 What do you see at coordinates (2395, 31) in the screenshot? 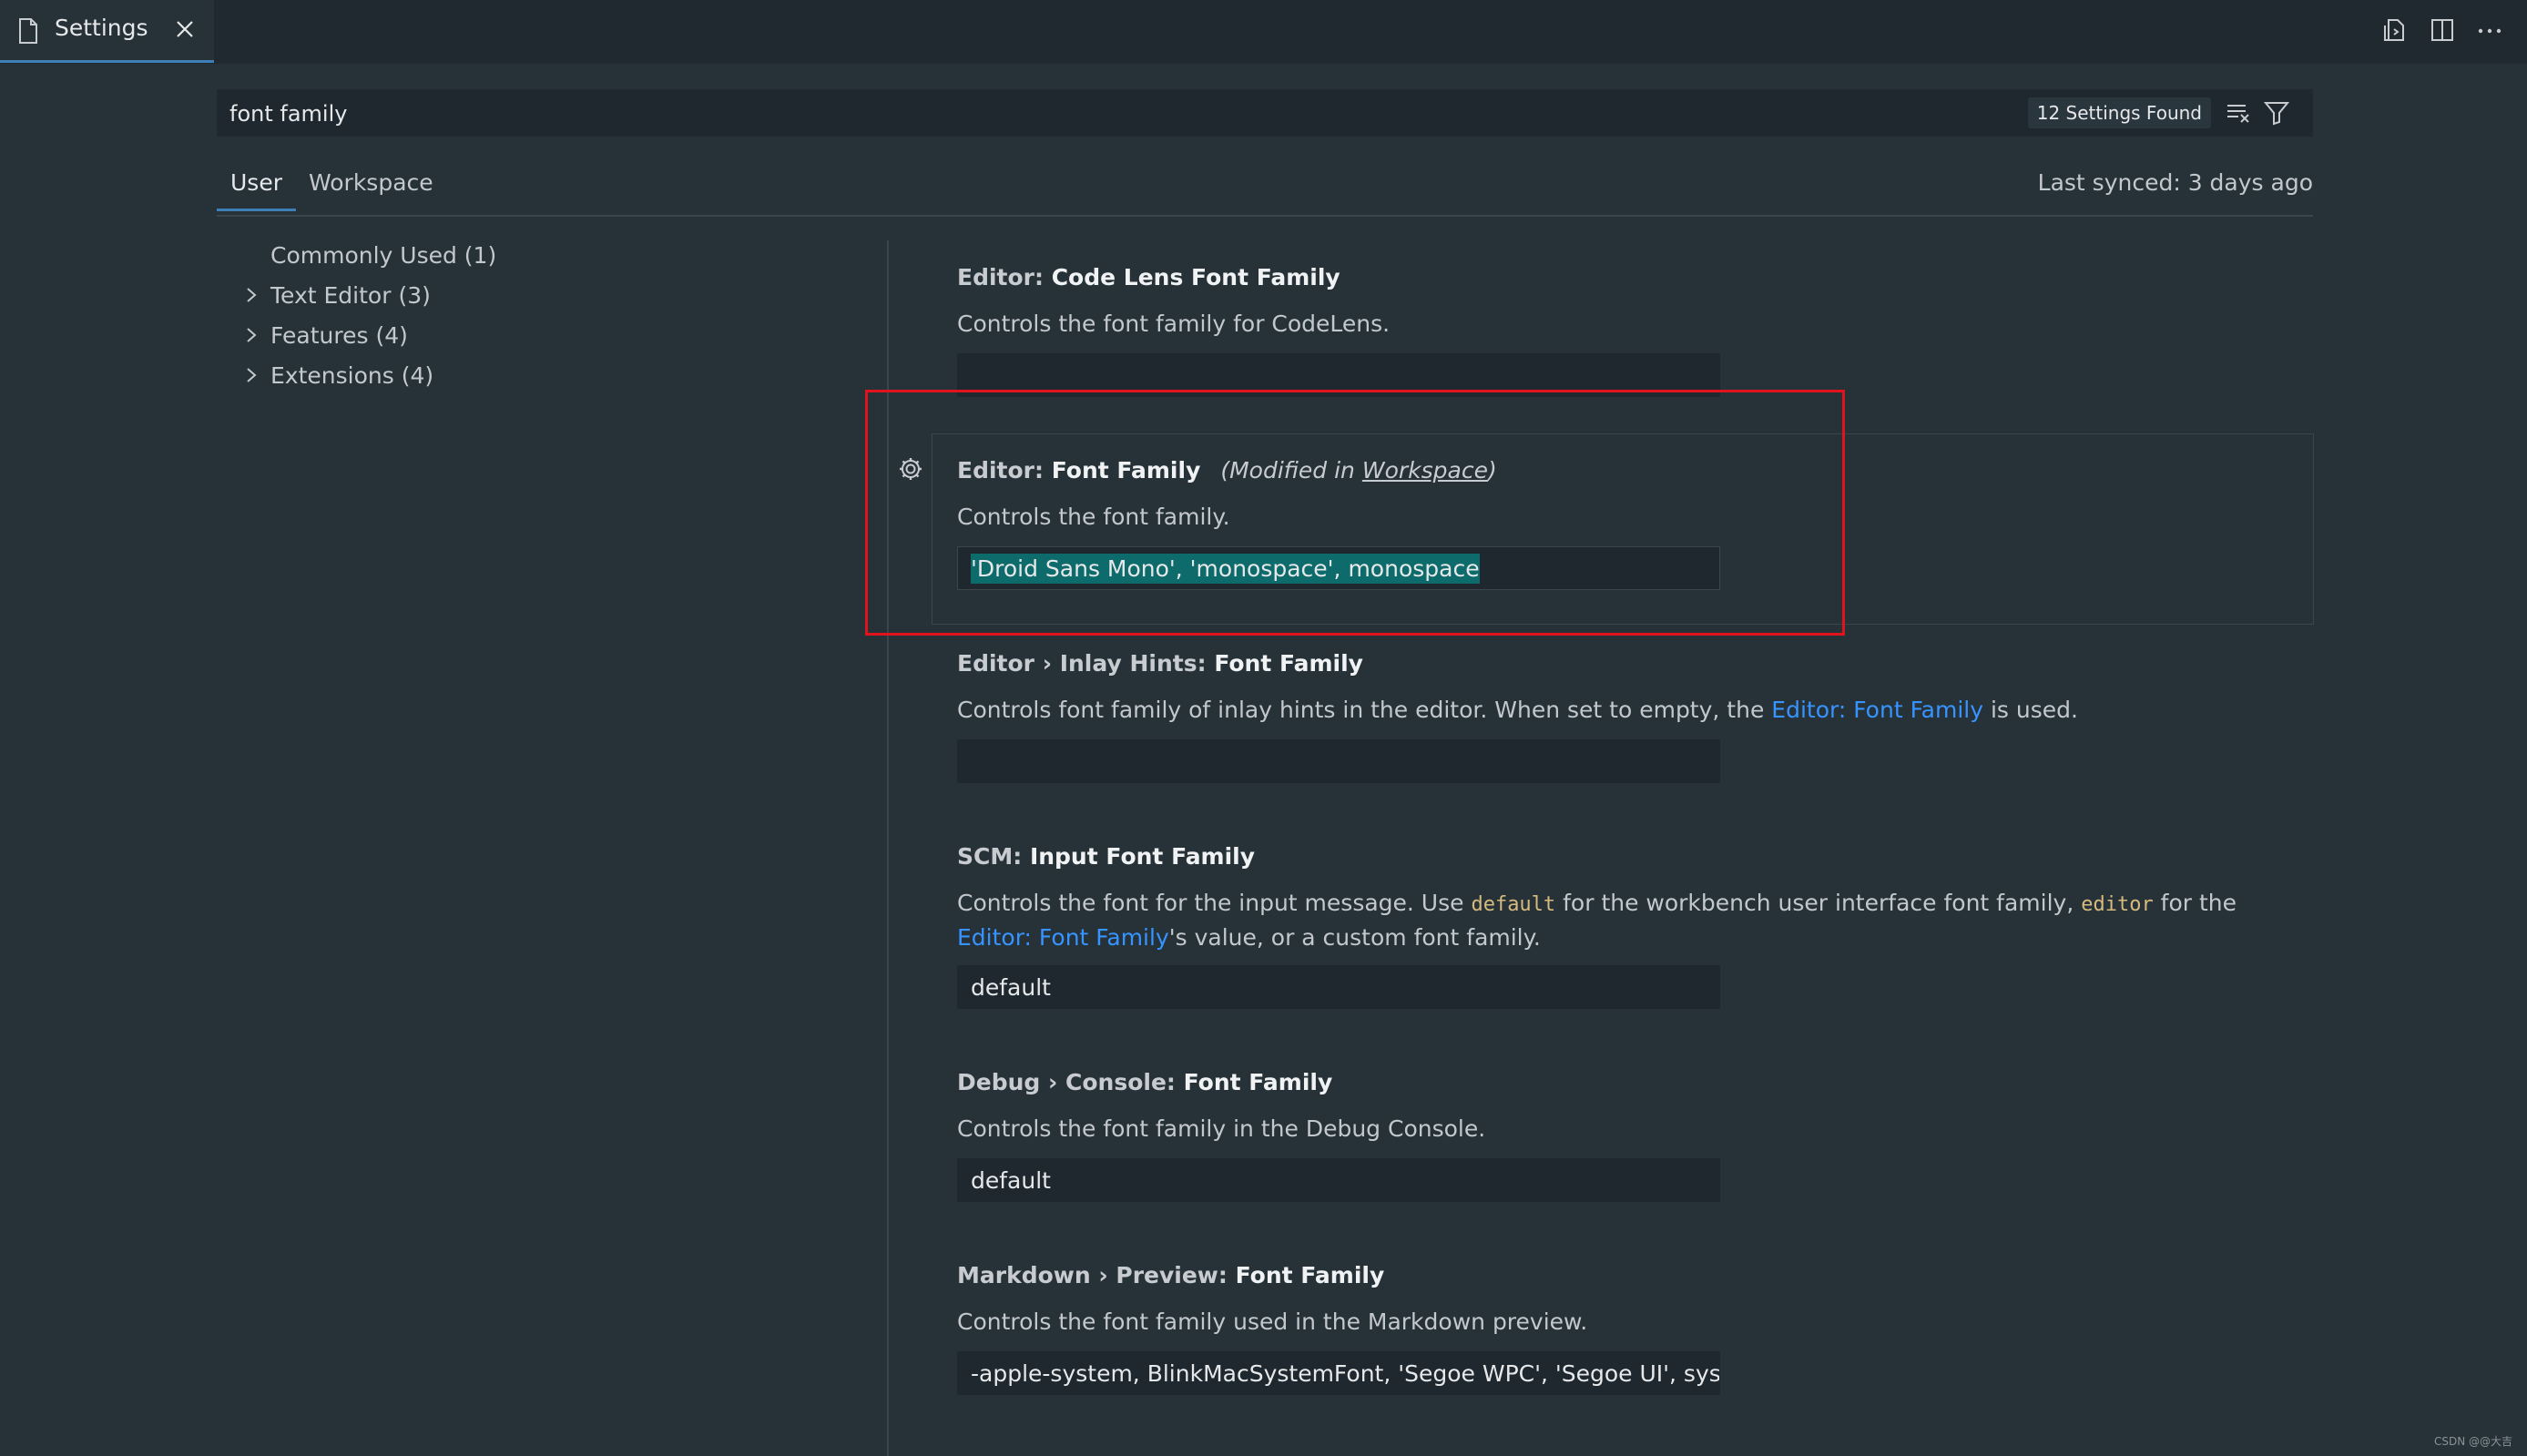
I see `open-settings-json-icon` at bounding box center [2395, 31].